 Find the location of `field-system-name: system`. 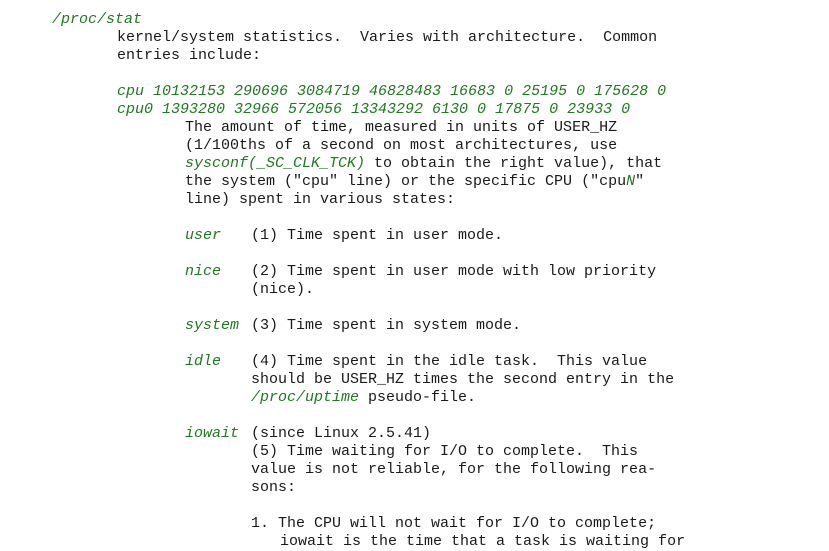

field-system-name: system is located at coordinates (212, 325).